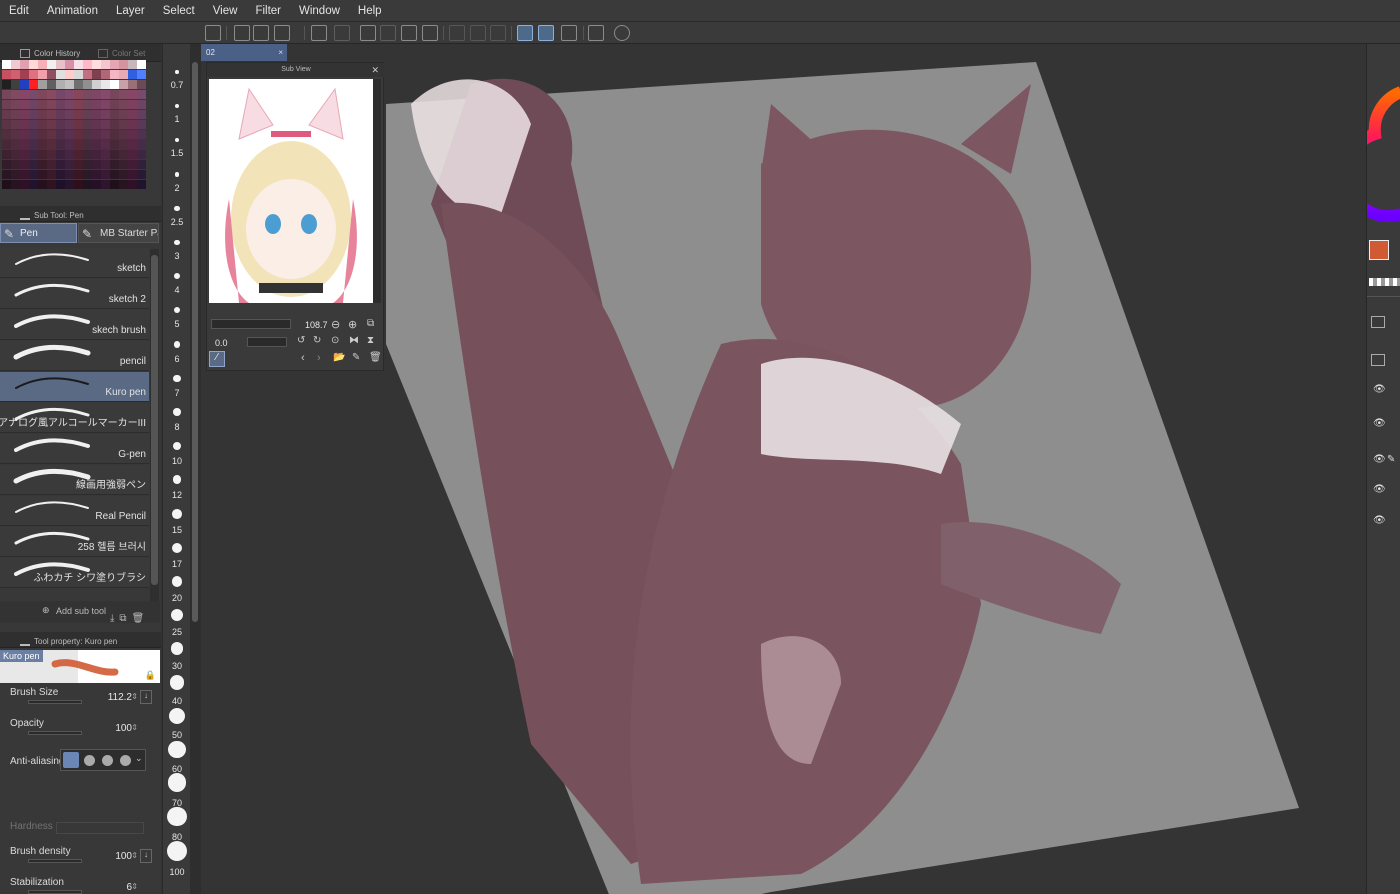 Image resolution: width=1400 pixels, height=894 pixels. What do you see at coordinates (177, 735) in the screenshot?
I see `size-label: 50` at bounding box center [177, 735].